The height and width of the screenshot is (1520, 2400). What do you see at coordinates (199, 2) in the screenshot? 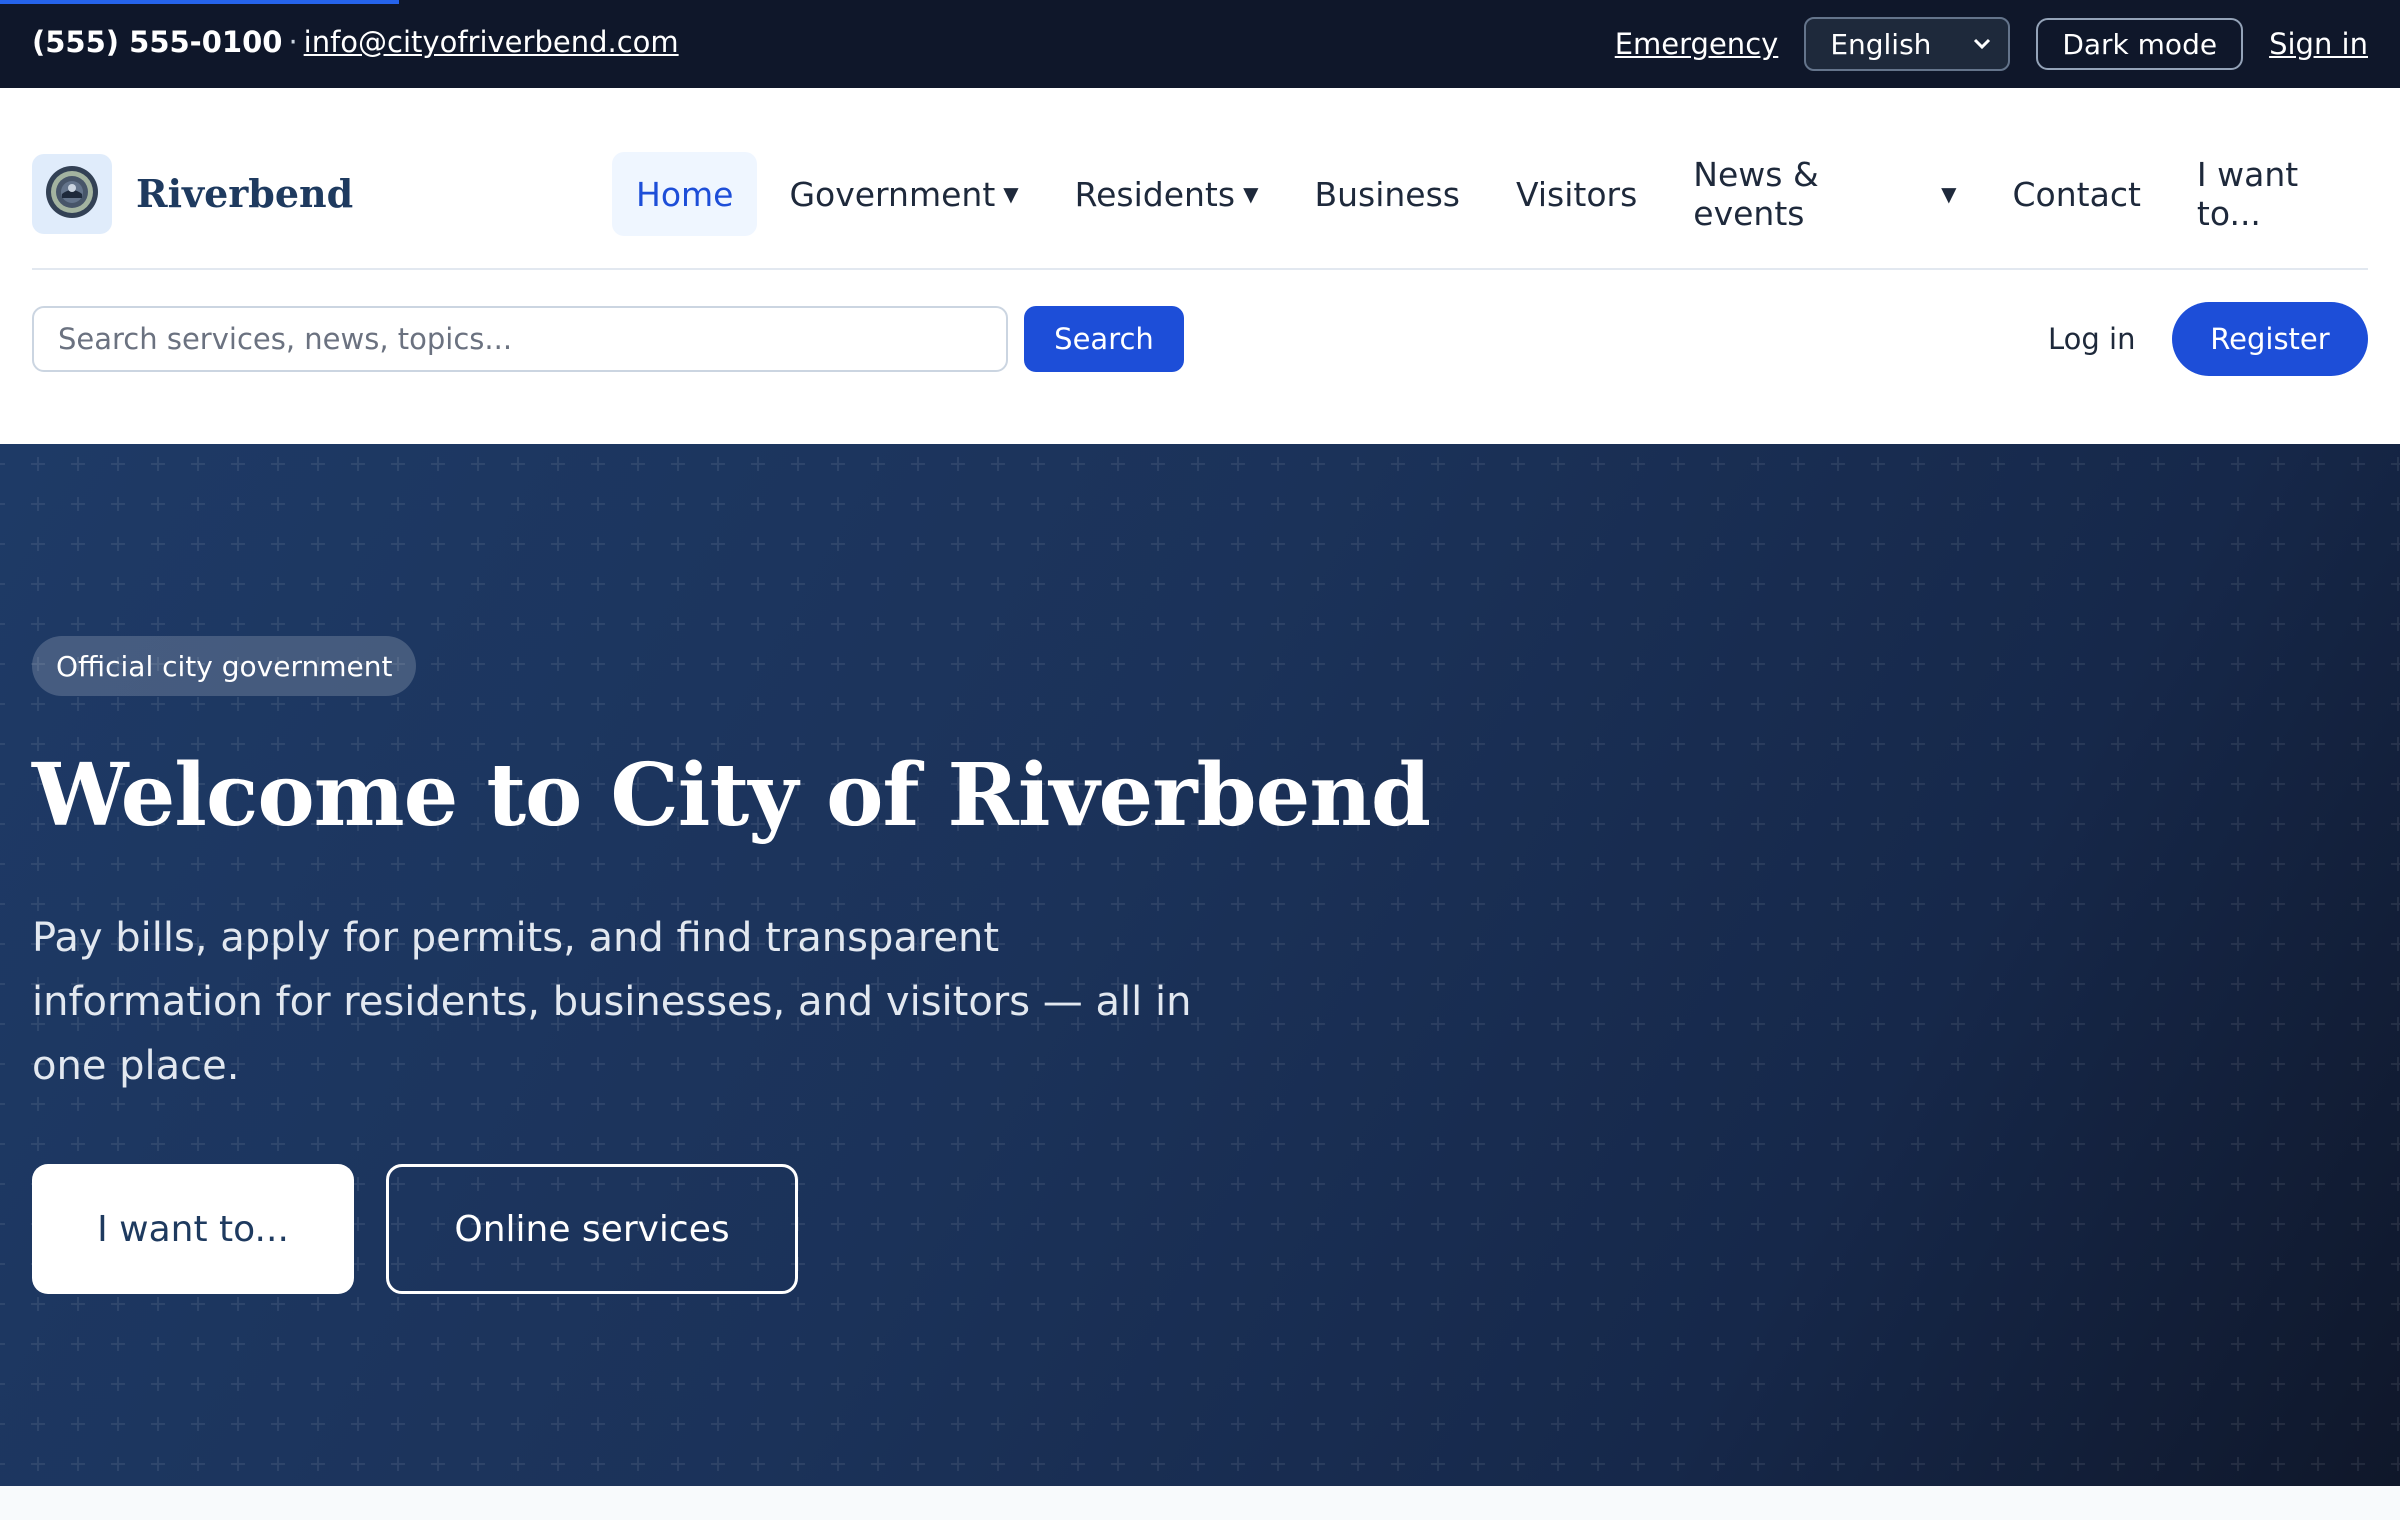
I see `page-progress-bar` at bounding box center [199, 2].